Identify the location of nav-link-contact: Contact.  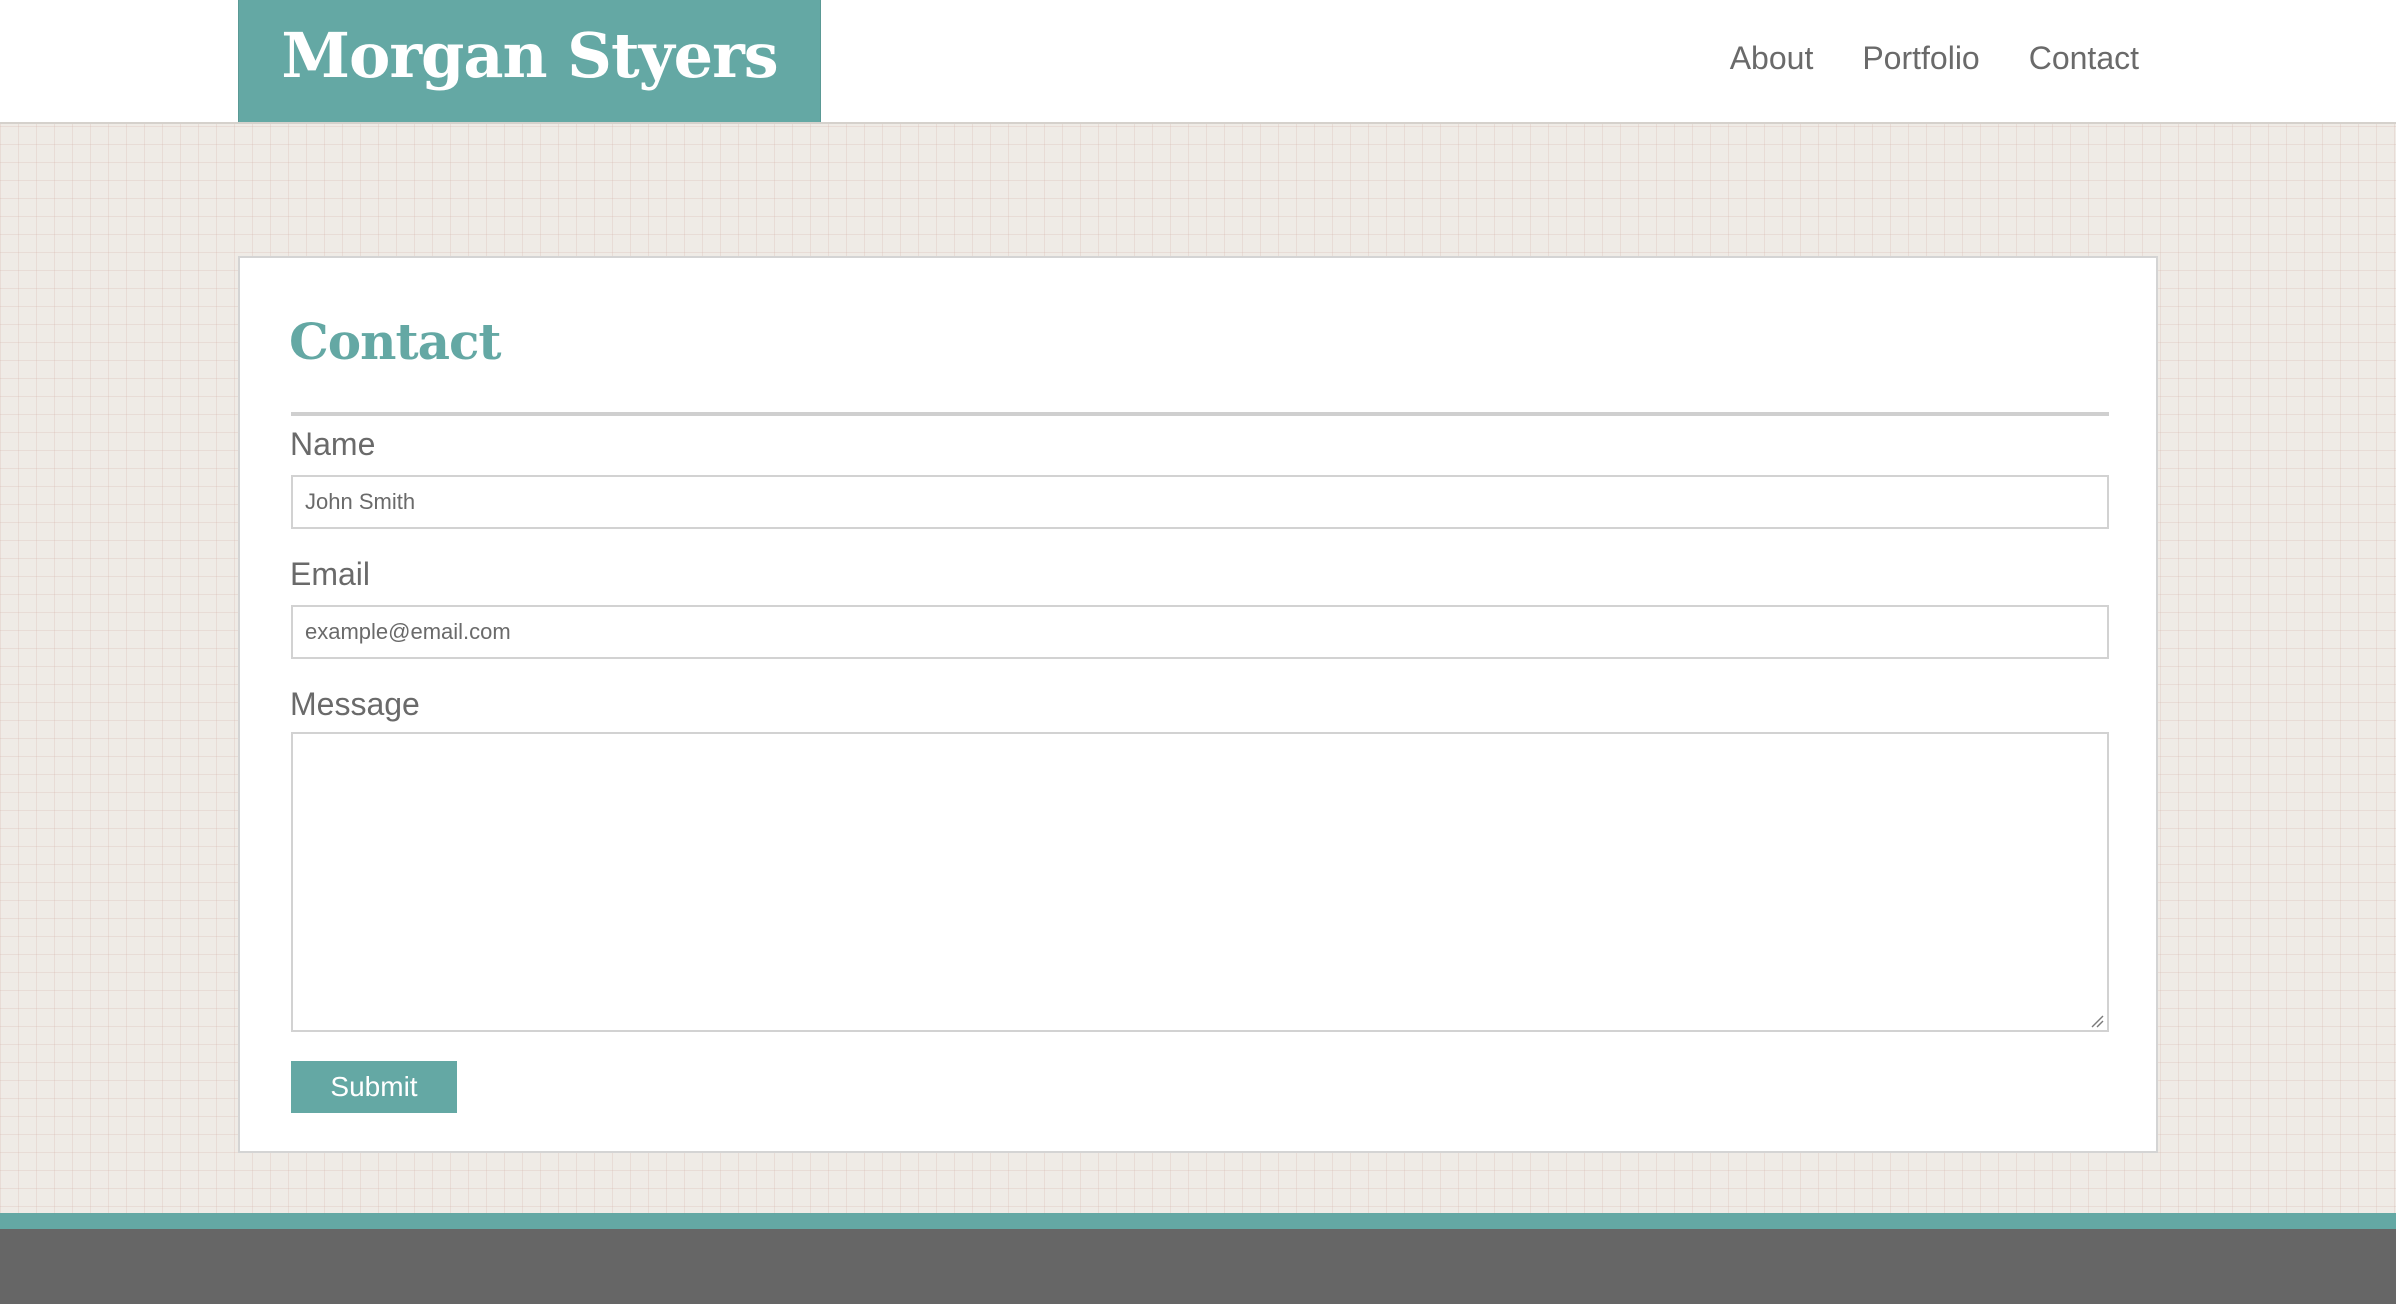
(2084, 58).